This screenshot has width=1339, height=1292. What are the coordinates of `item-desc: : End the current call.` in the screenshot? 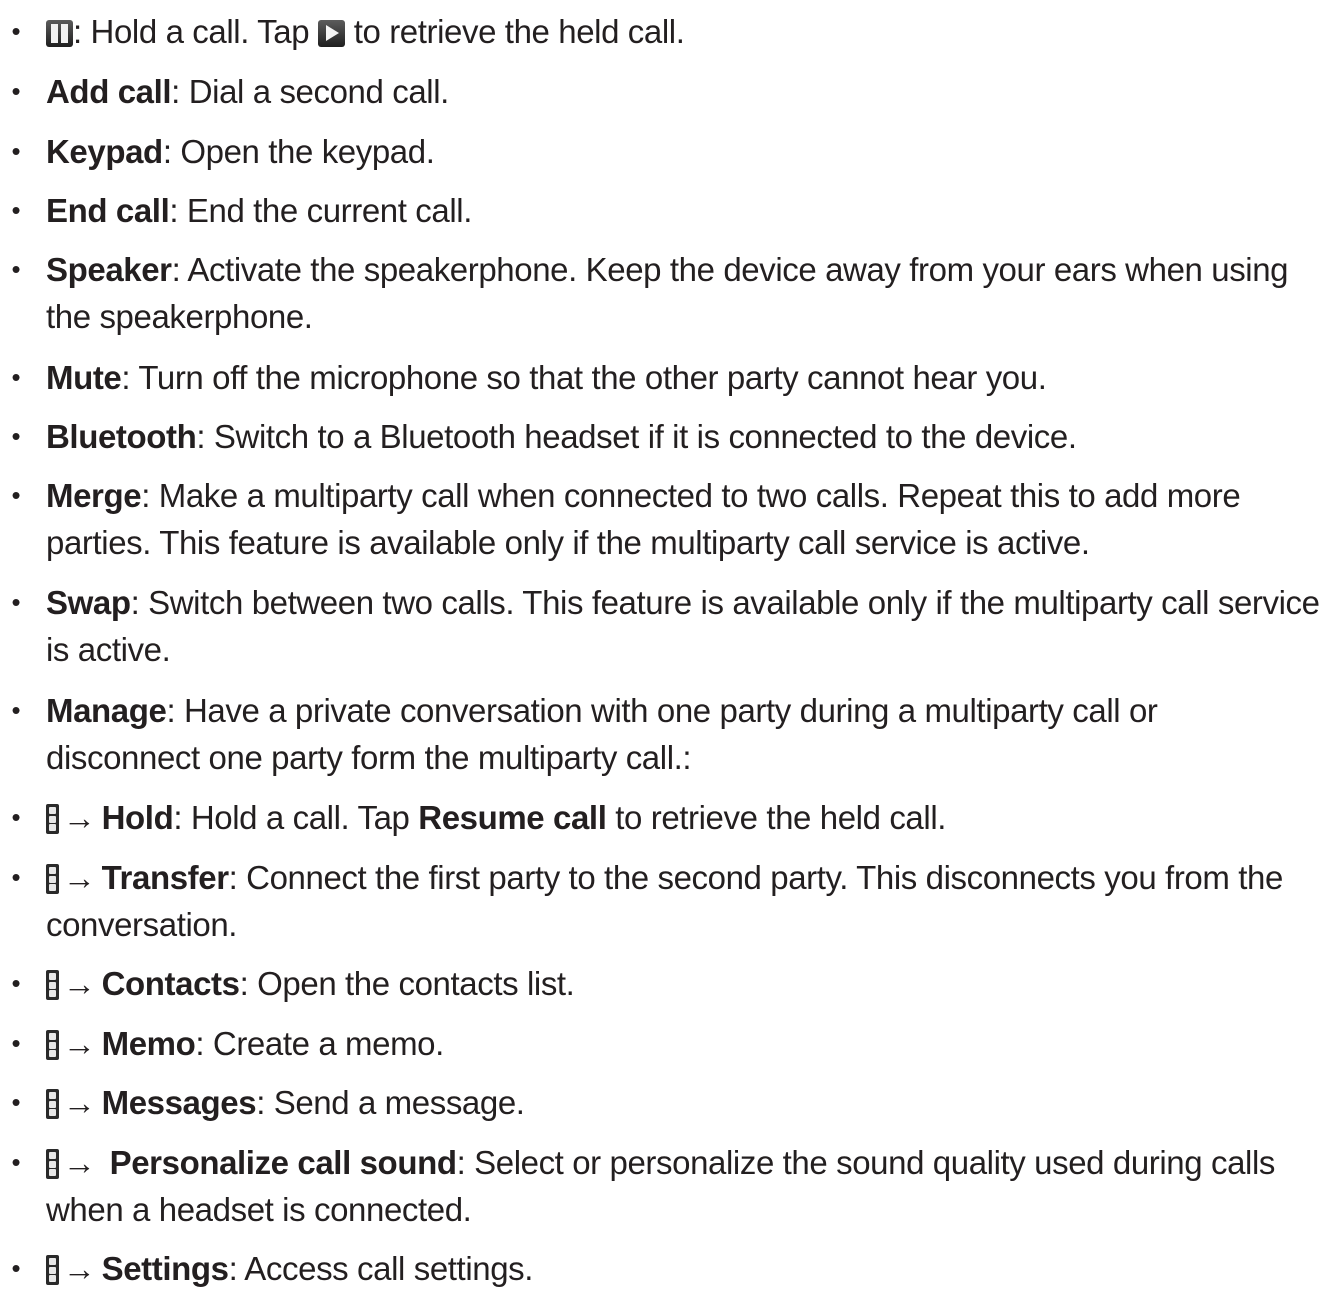 It's located at (320, 210).